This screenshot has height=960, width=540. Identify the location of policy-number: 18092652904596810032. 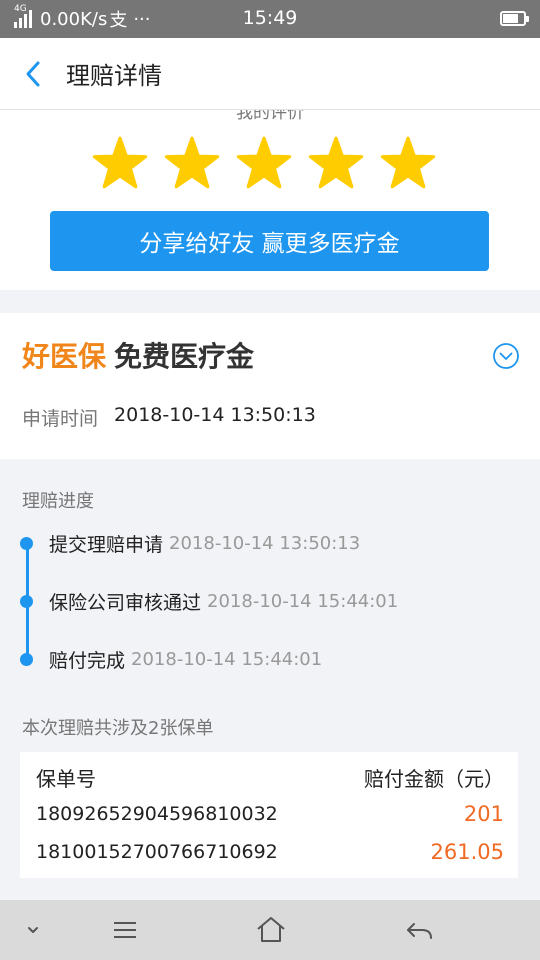
(157, 814).